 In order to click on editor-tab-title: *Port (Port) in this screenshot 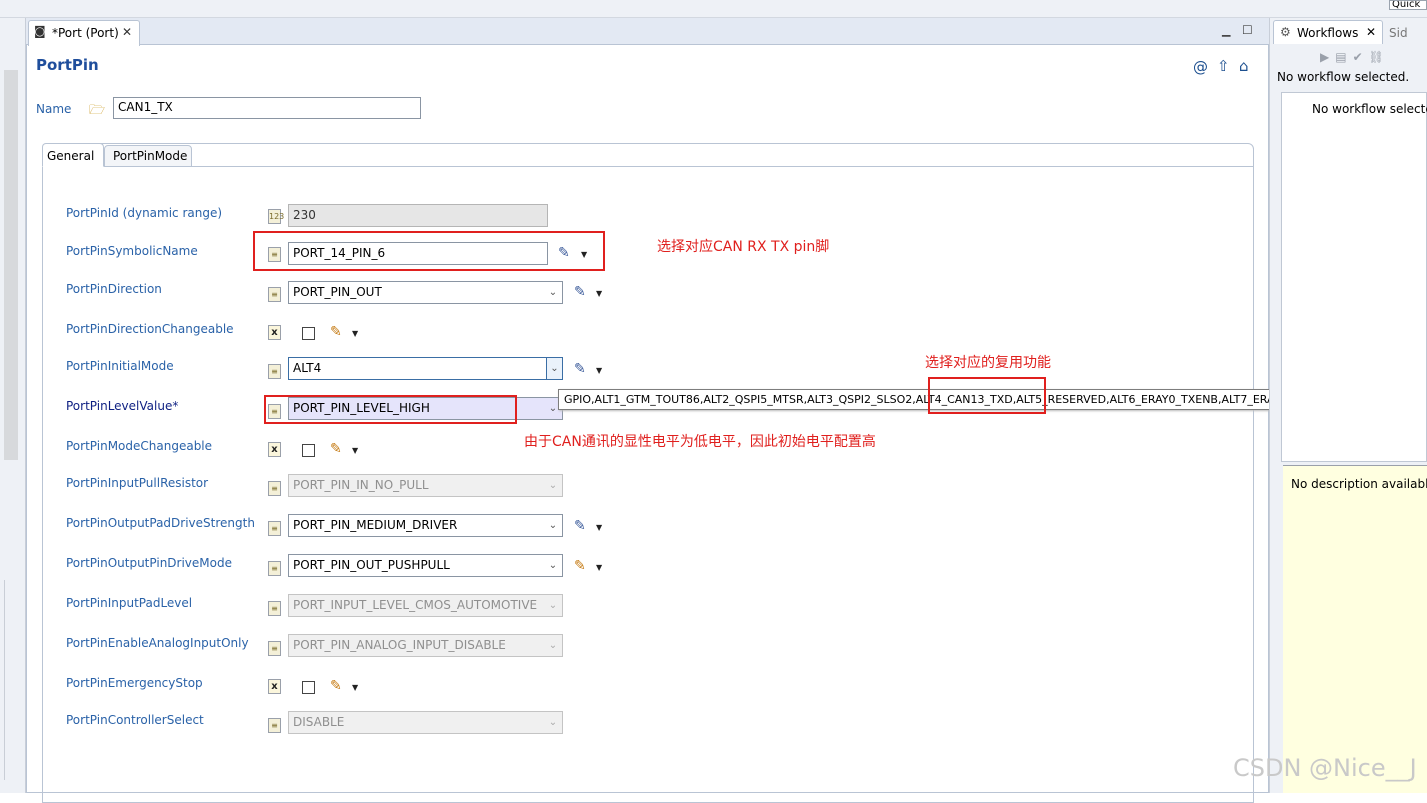, I will do `click(85, 33)`.